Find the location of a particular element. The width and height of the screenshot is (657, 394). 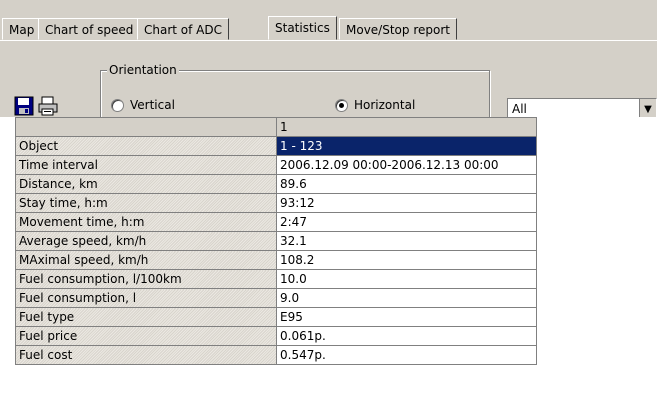

row-value: 0.547p. is located at coordinates (406, 355).